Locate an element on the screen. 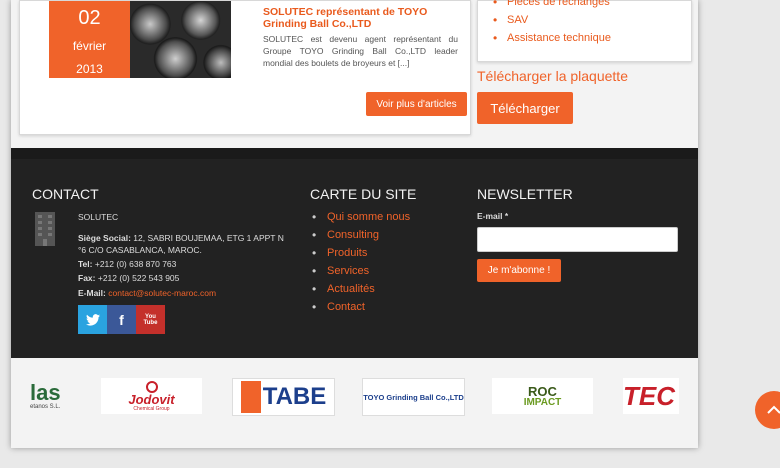 The image size is (780, 468). youtube-icon: You Tube is located at coordinates (150, 319).